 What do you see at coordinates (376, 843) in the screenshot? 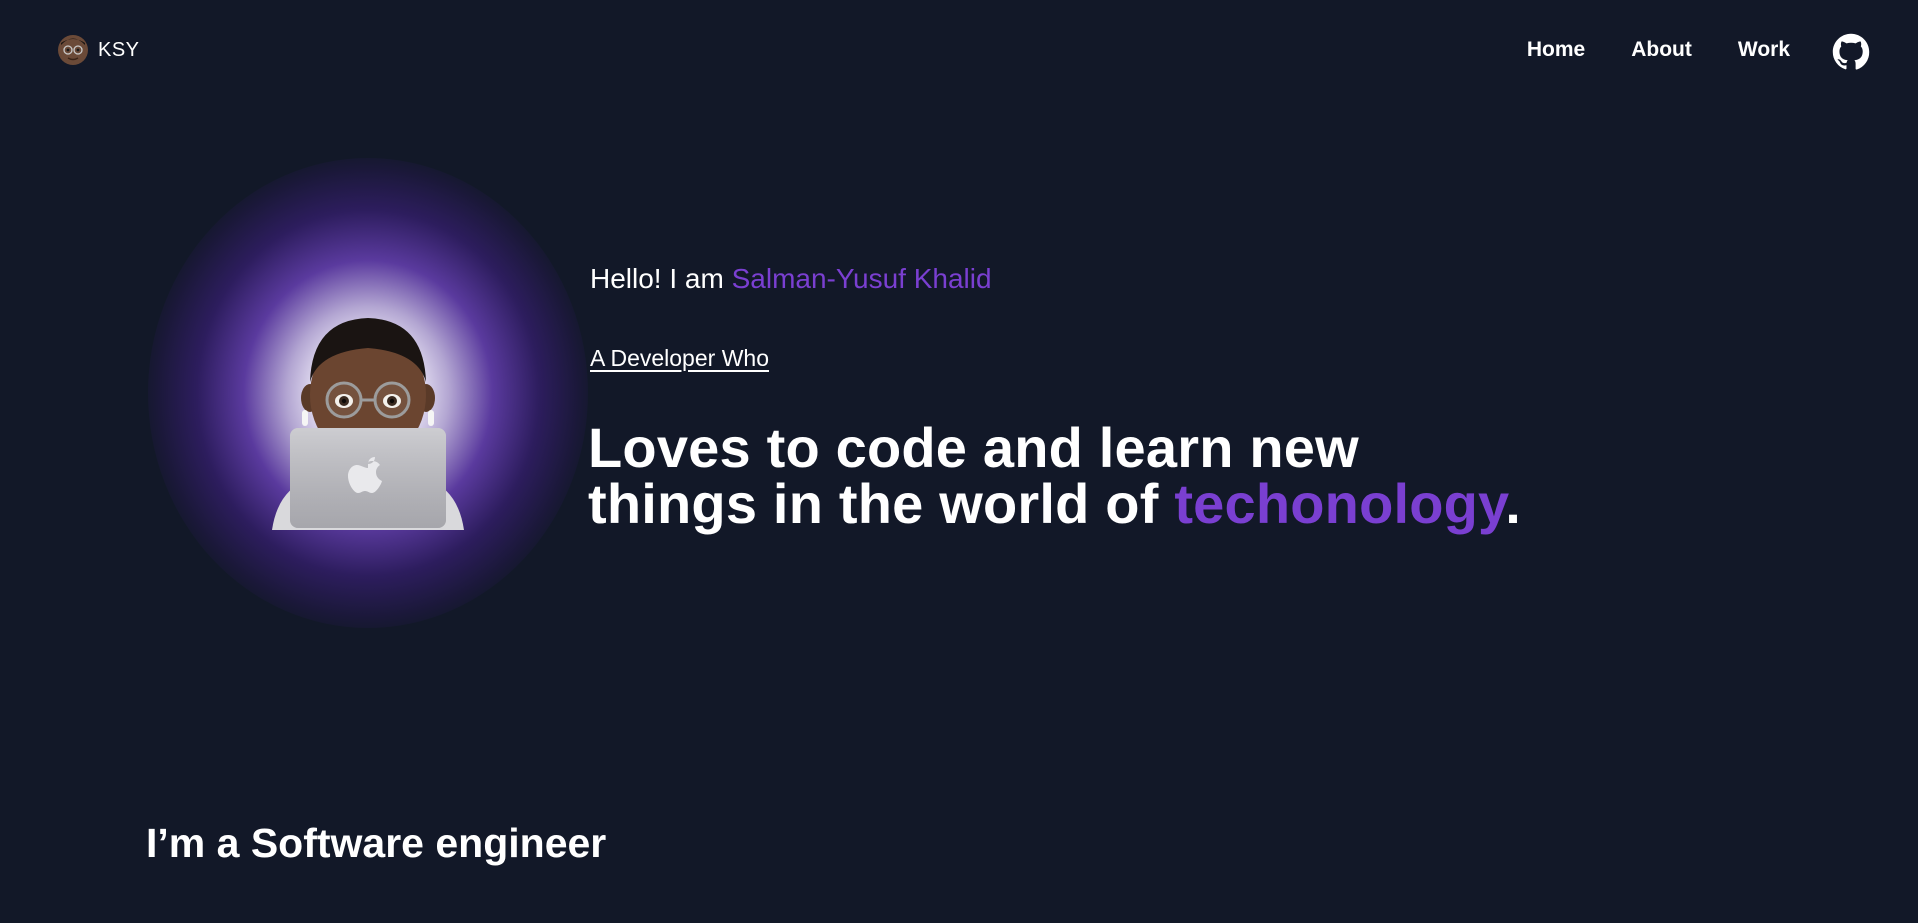
I see `section-title: I’m a Software engineer` at bounding box center [376, 843].